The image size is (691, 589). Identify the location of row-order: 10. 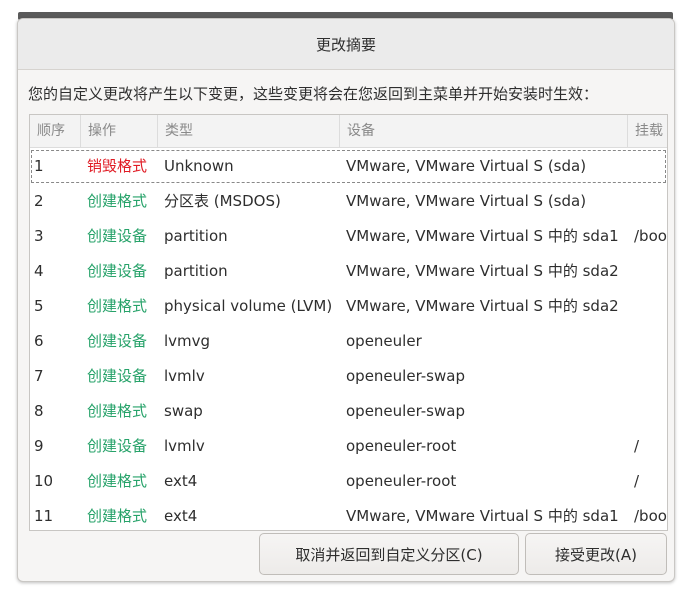
(44, 481).